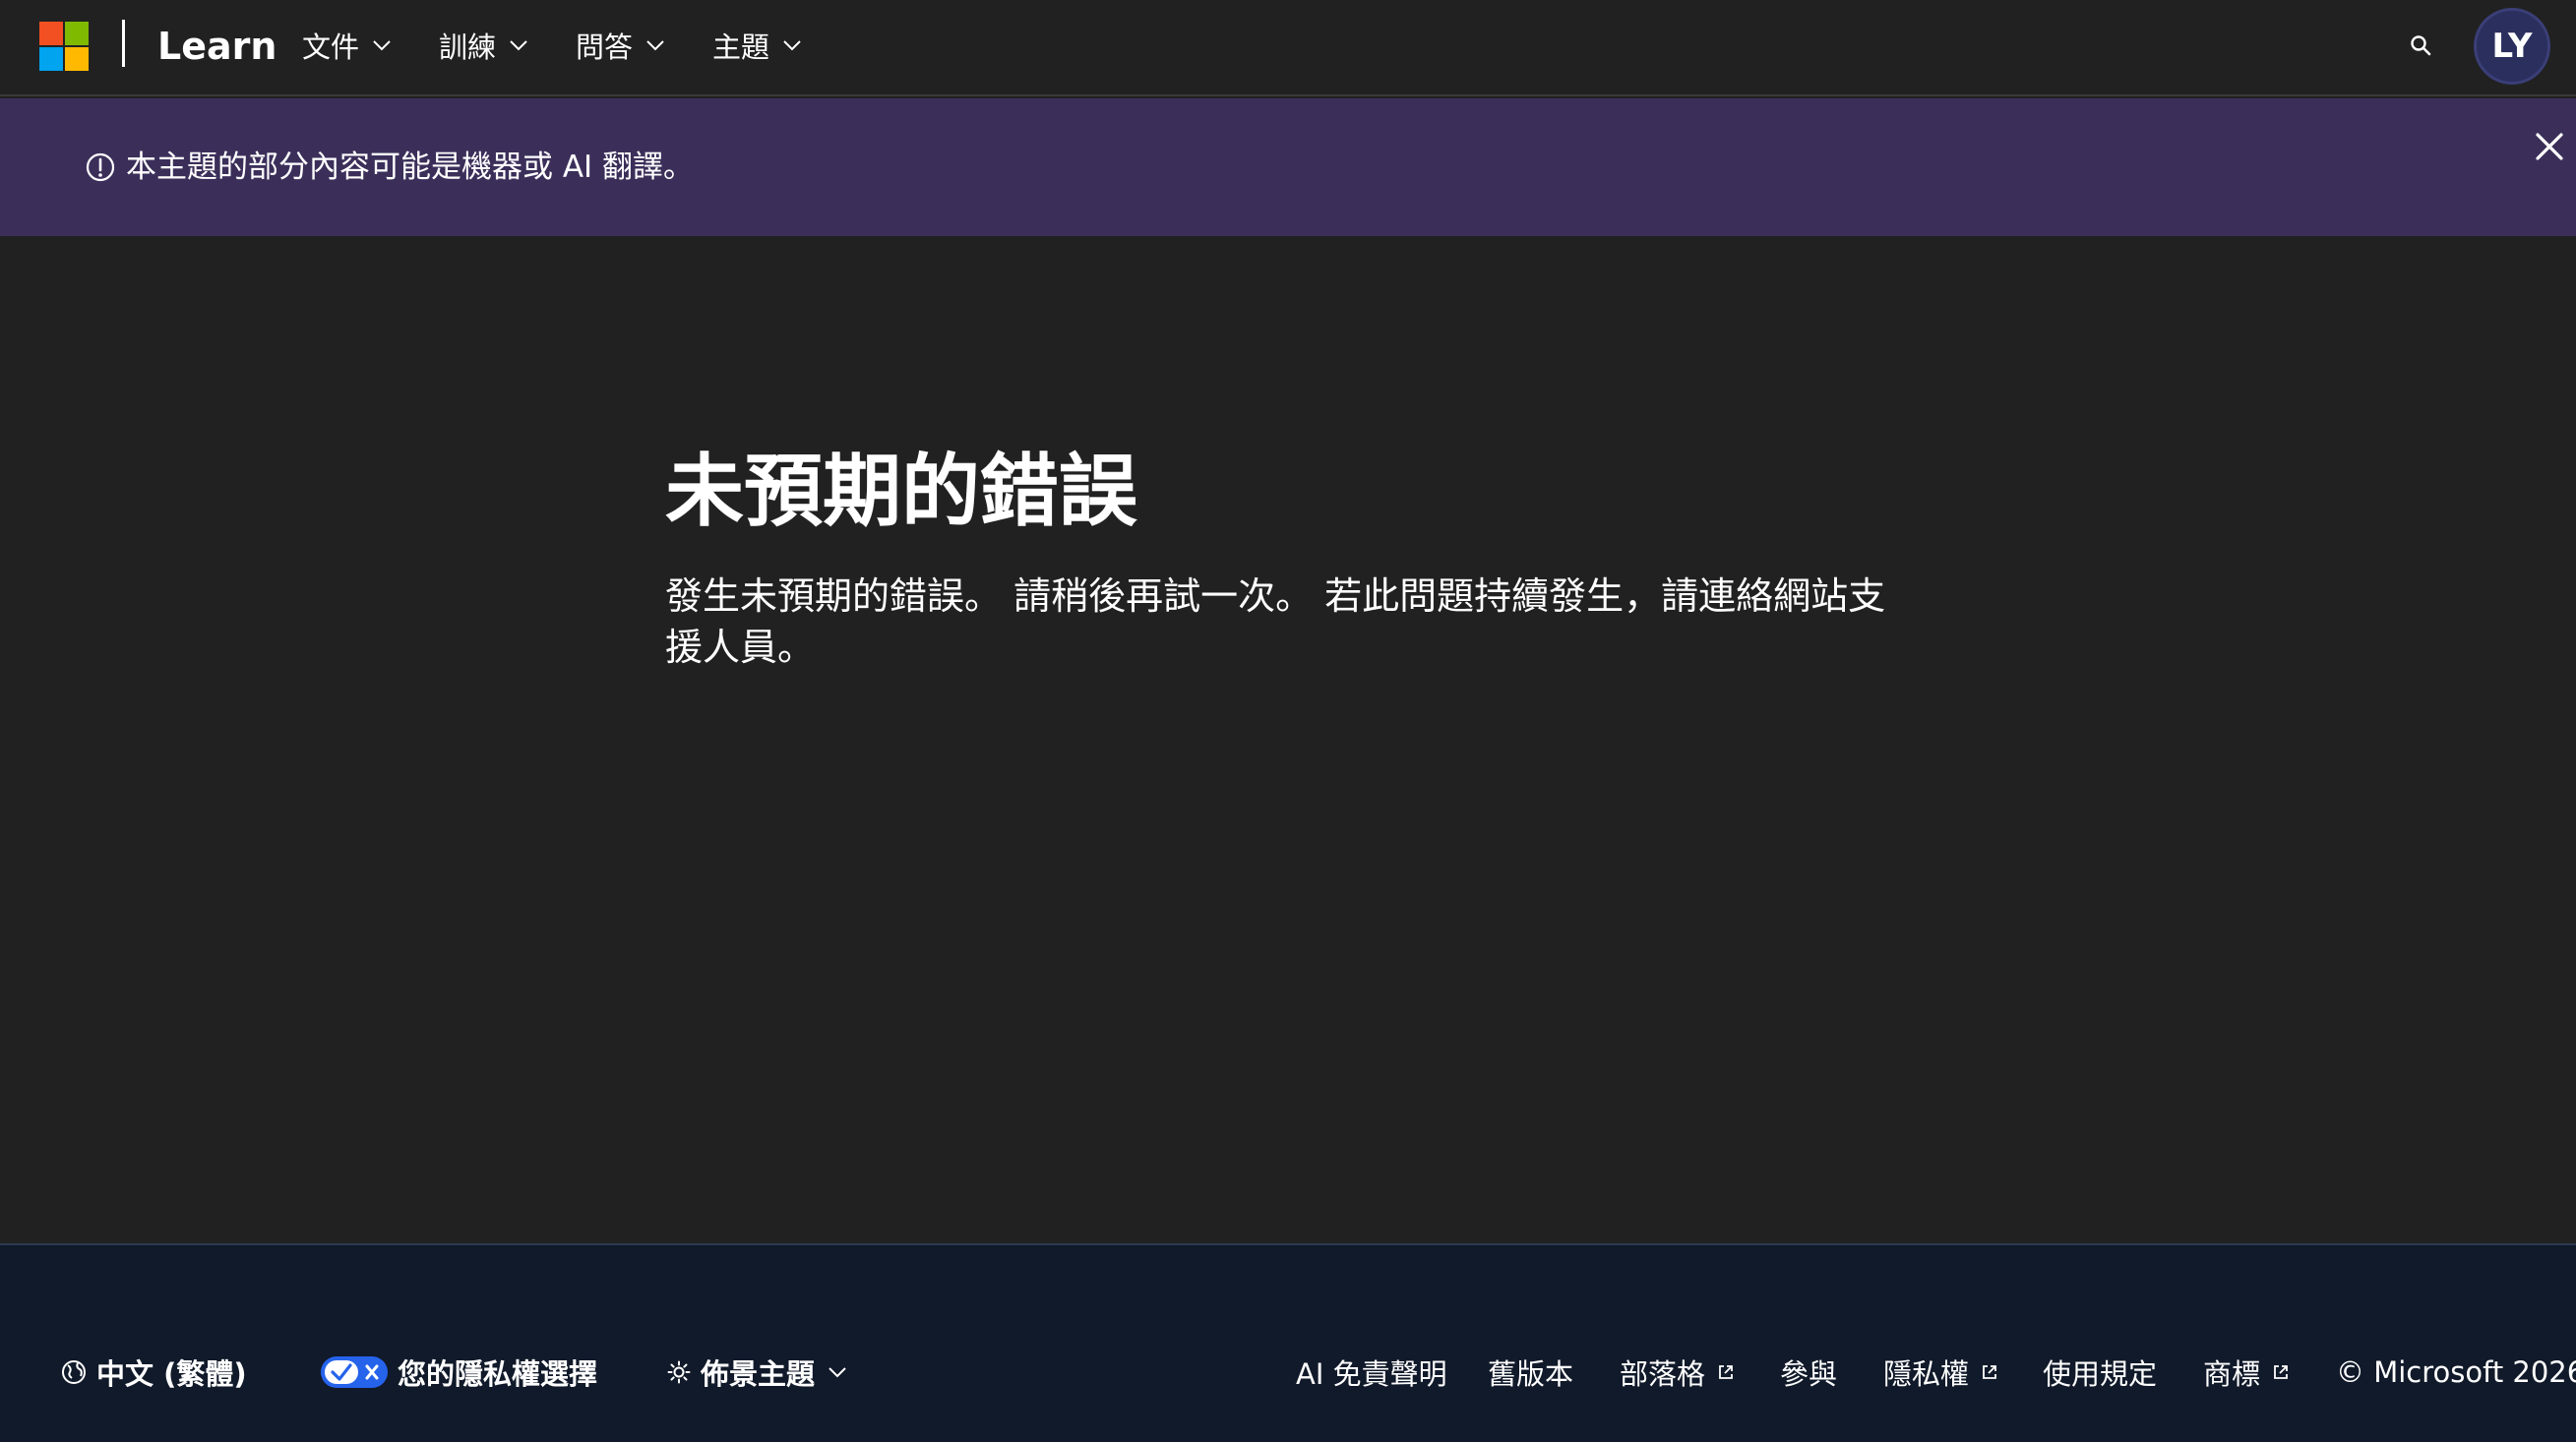  Describe the element at coordinates (100, 167) in the screenshot. I see `info-circle-icon` at that location.